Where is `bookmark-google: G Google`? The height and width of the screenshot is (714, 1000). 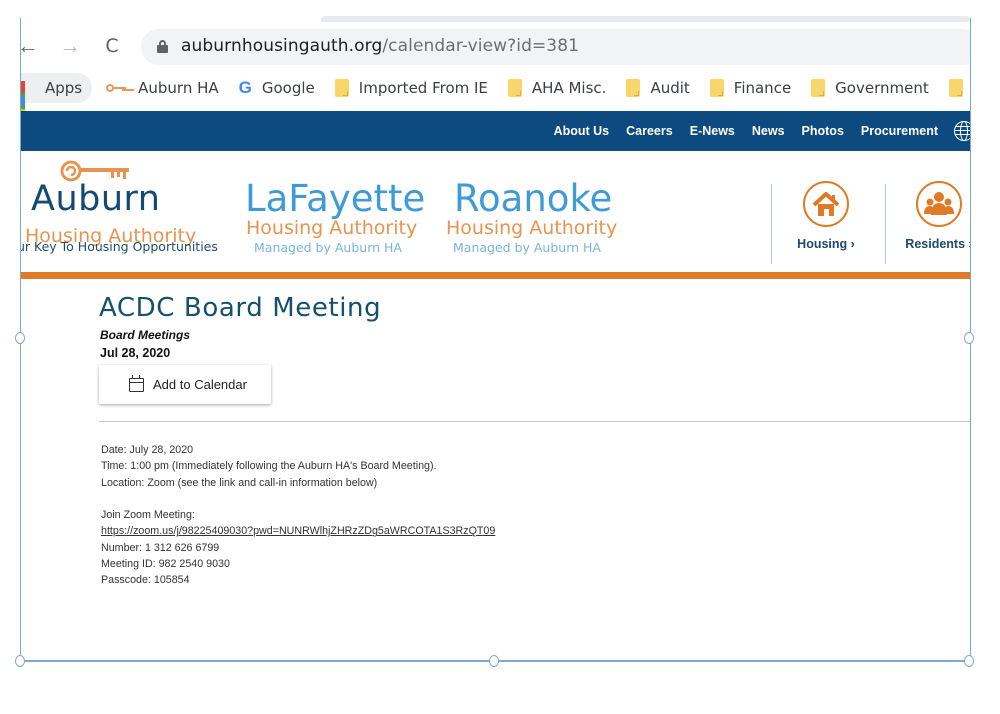 bookmark-google: G Google is located at coordinates (277, 88).